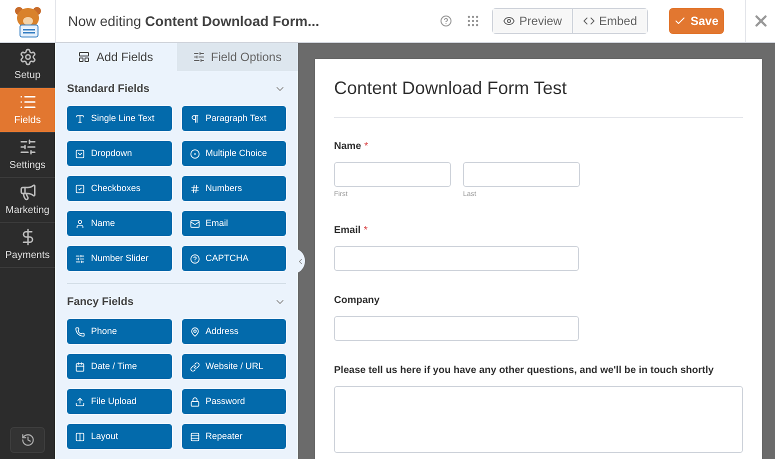  What do you see at coordinates (119, 188) in the screenshot?
I see `field-button: Checkboxes` at bounding box center [119, 188].